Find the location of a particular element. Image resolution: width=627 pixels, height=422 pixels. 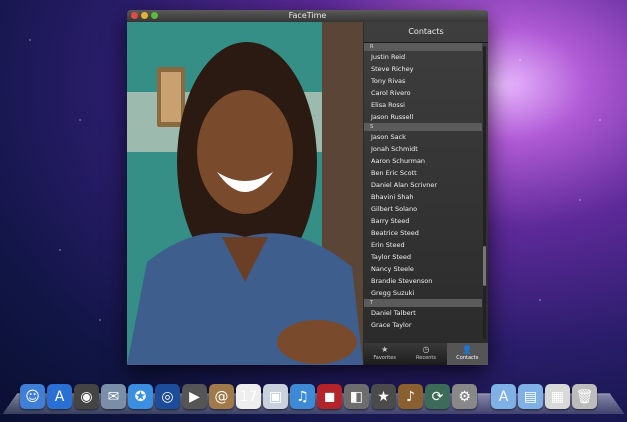

documents-folder-icon: ▤ is located at coordinates (530, 396).